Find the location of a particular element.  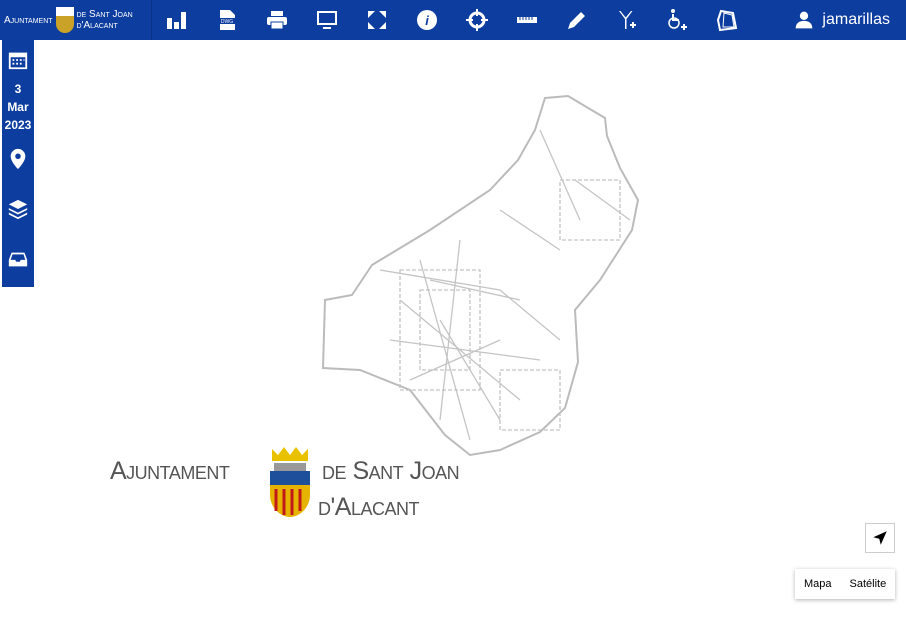

fullscreen-button is located at coordinates (377, 20).